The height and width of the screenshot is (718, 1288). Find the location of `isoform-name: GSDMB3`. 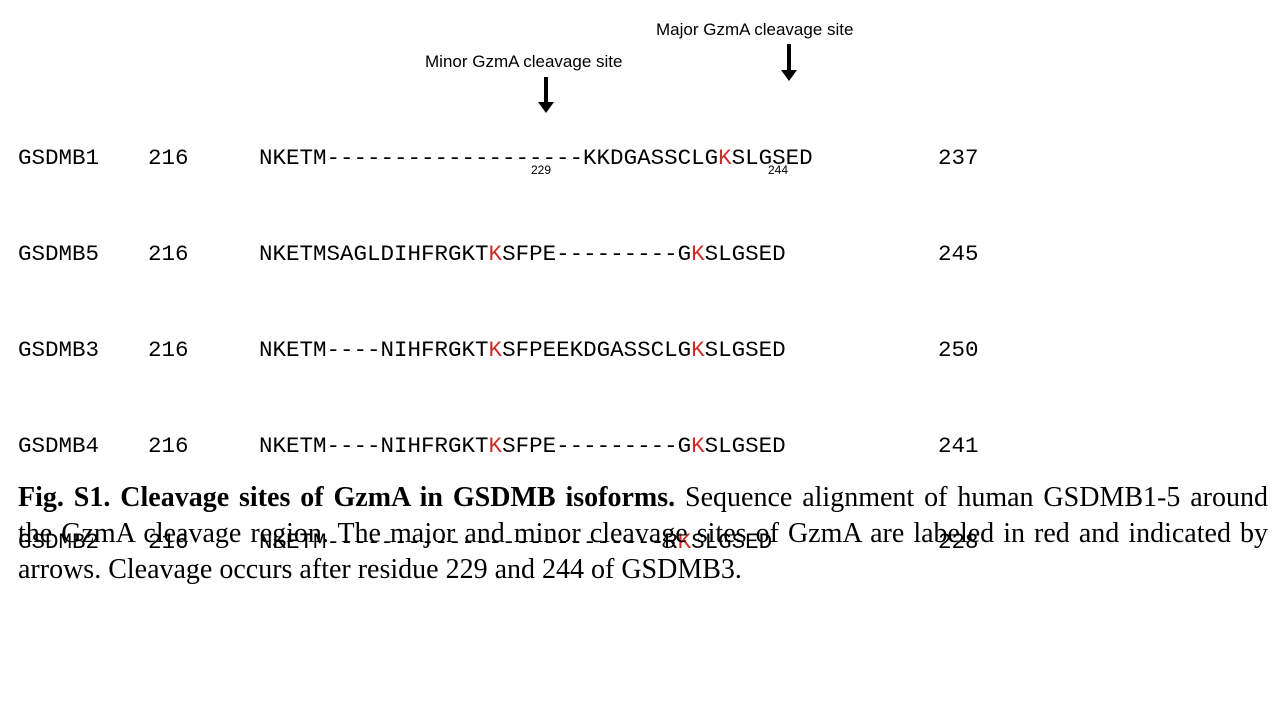

isoform-name: GSDMB3 is located at coordinates (59, 350).